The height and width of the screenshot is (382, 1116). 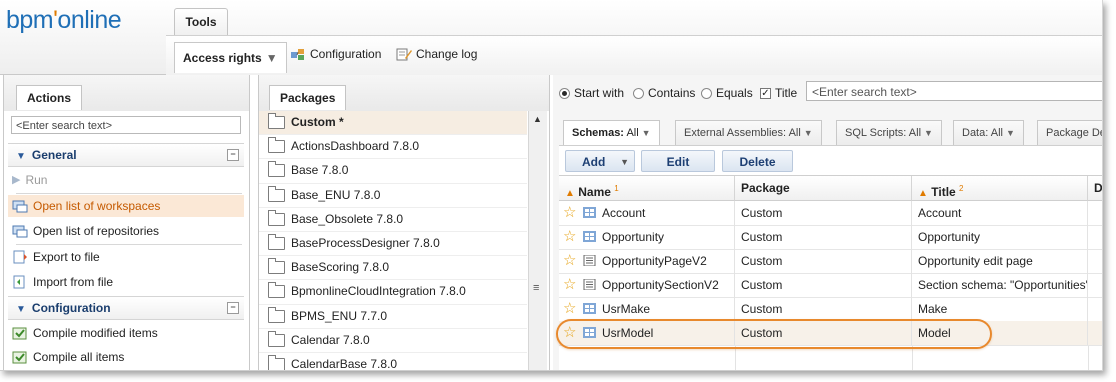 What do you see at coordinates (230, 57) in the screenshot?
I see `access-rights-button: Access rights ▼` at bounding box center [230, 57].